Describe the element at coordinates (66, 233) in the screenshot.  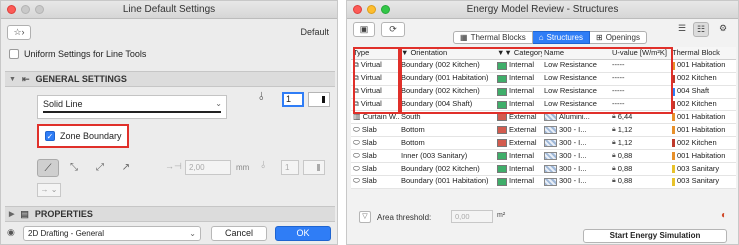
I see `layer-value: 2D Drafting - General` at that location.